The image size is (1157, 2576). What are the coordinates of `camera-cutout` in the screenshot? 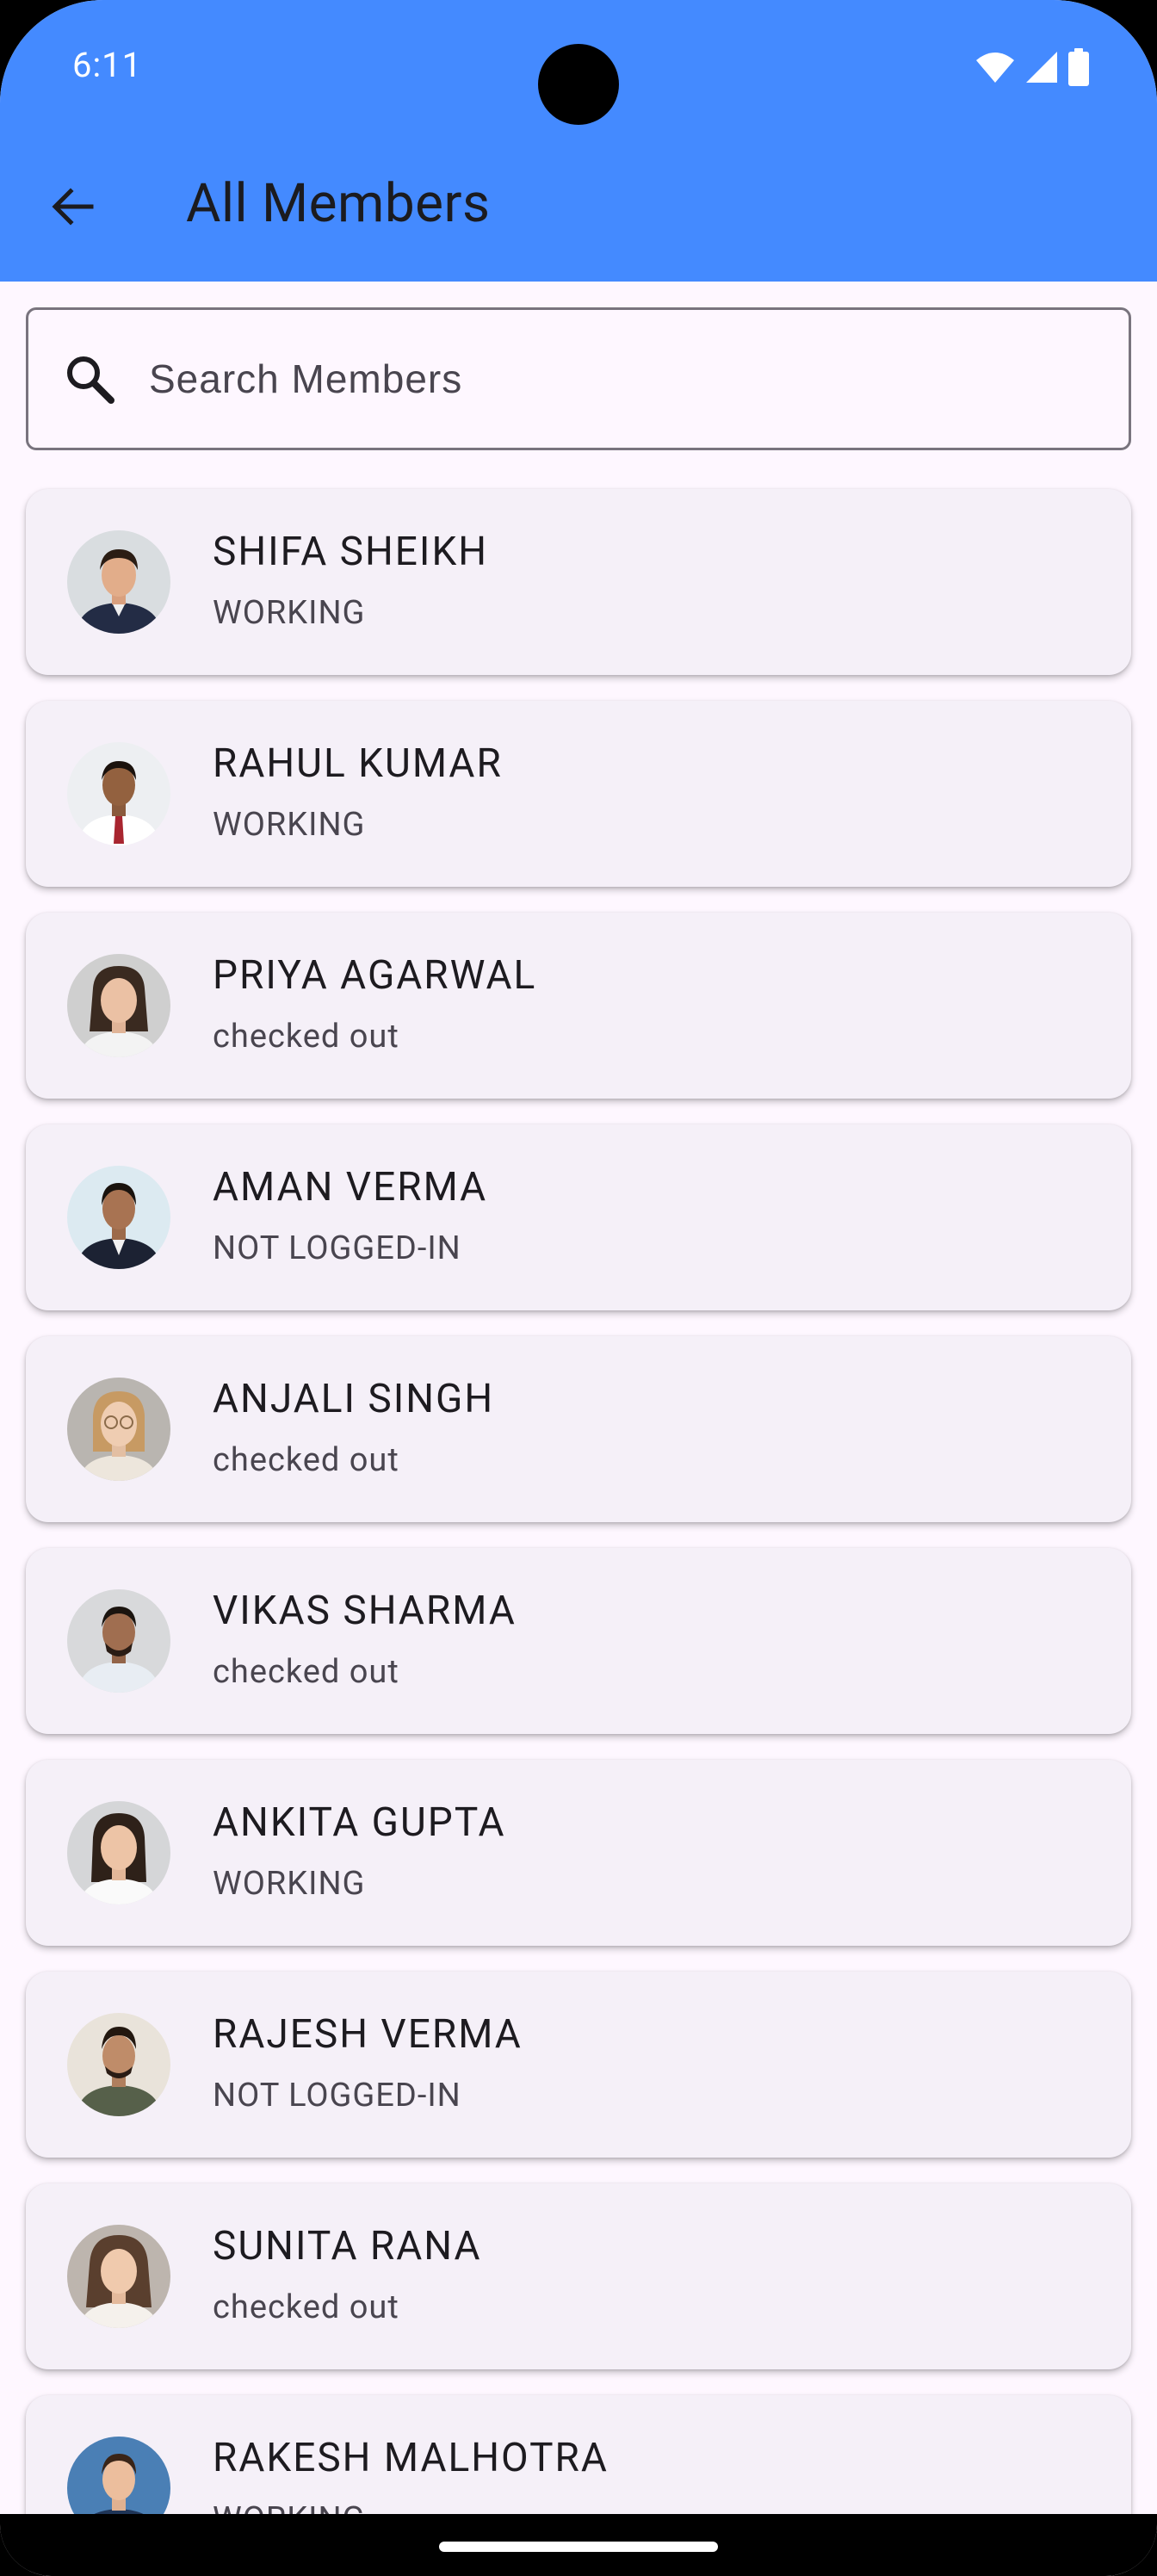 It's located at (579, 84).